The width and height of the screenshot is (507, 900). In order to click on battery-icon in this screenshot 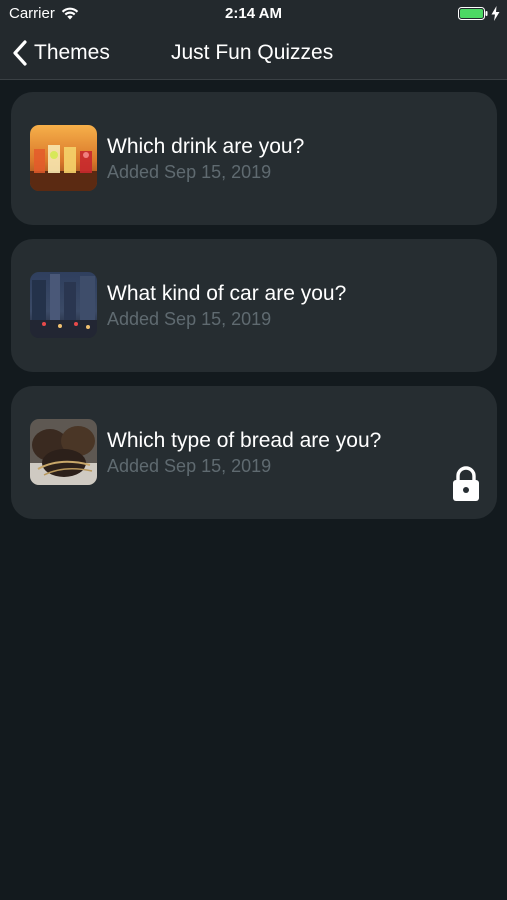, I will do `click(473, 13)`.